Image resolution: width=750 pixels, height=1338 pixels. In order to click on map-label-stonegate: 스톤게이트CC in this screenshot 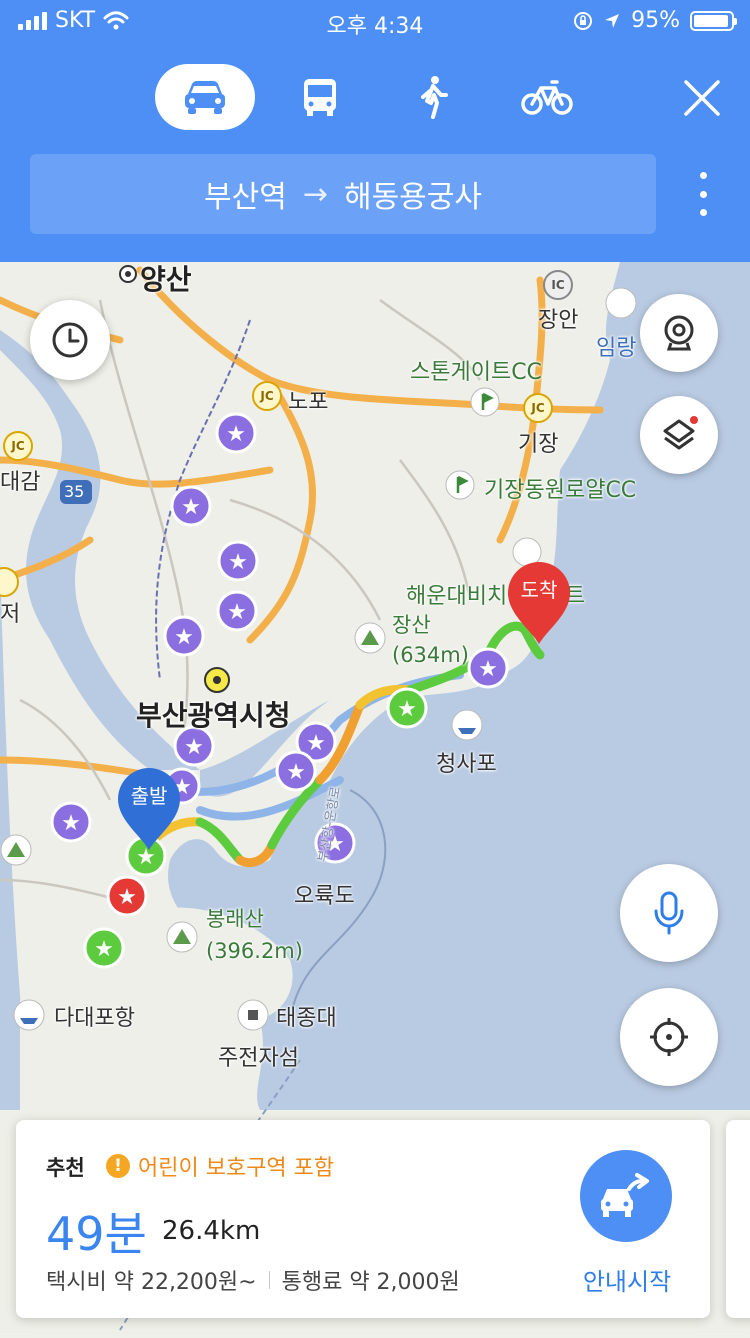, I will do `click(476, 372)`.